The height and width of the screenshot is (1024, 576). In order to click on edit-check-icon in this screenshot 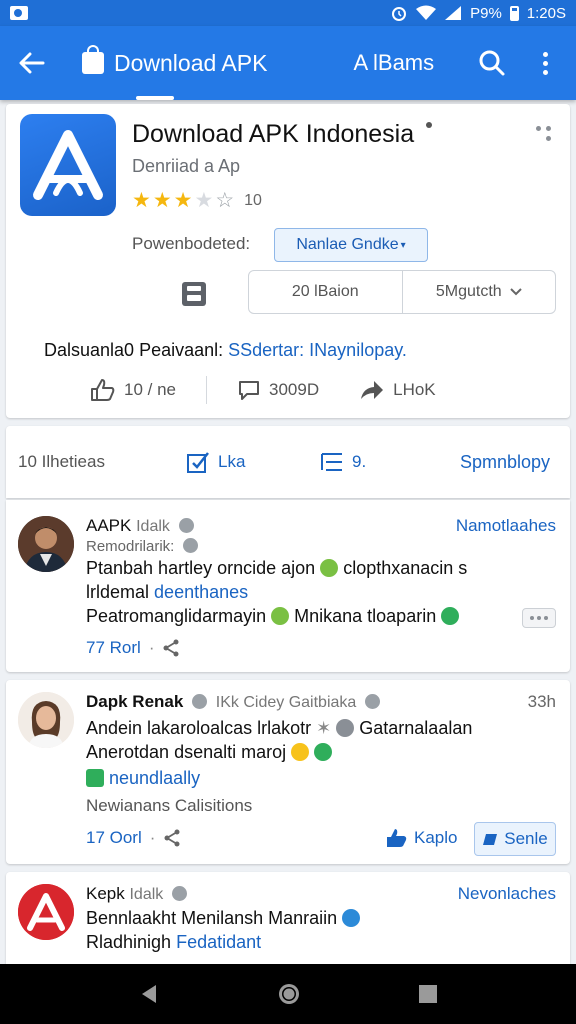, I will do `click(198, 462)`.